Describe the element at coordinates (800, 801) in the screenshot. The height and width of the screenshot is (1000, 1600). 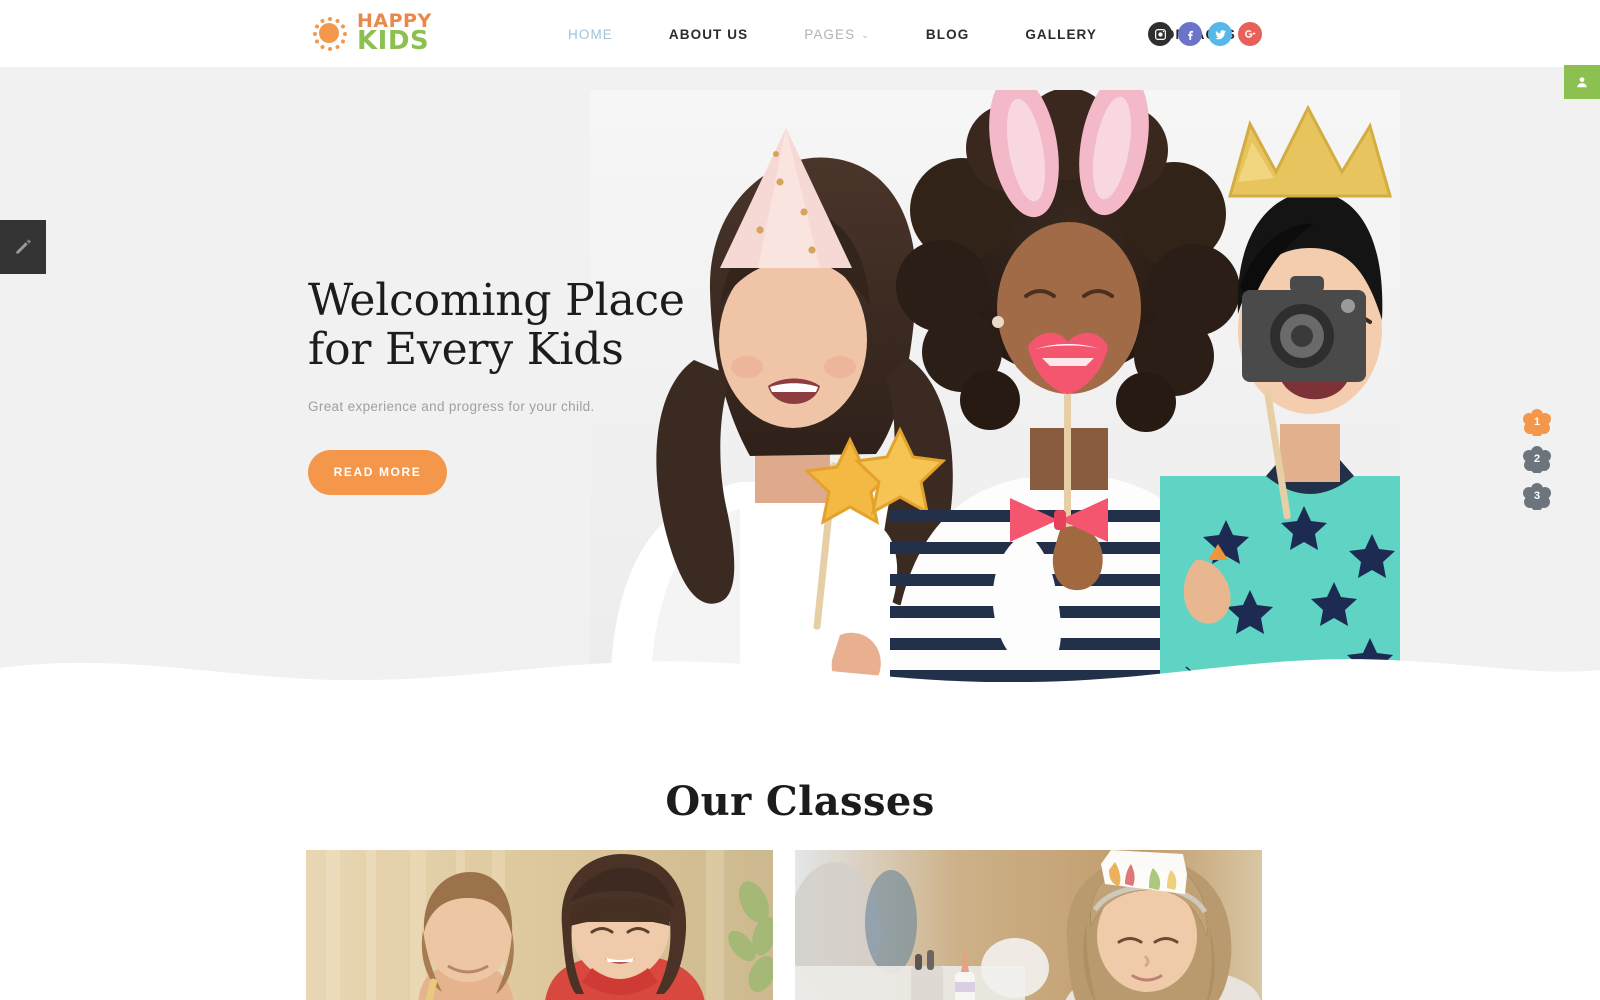
I see `section-title-our-classes: Our Classes` at that location.